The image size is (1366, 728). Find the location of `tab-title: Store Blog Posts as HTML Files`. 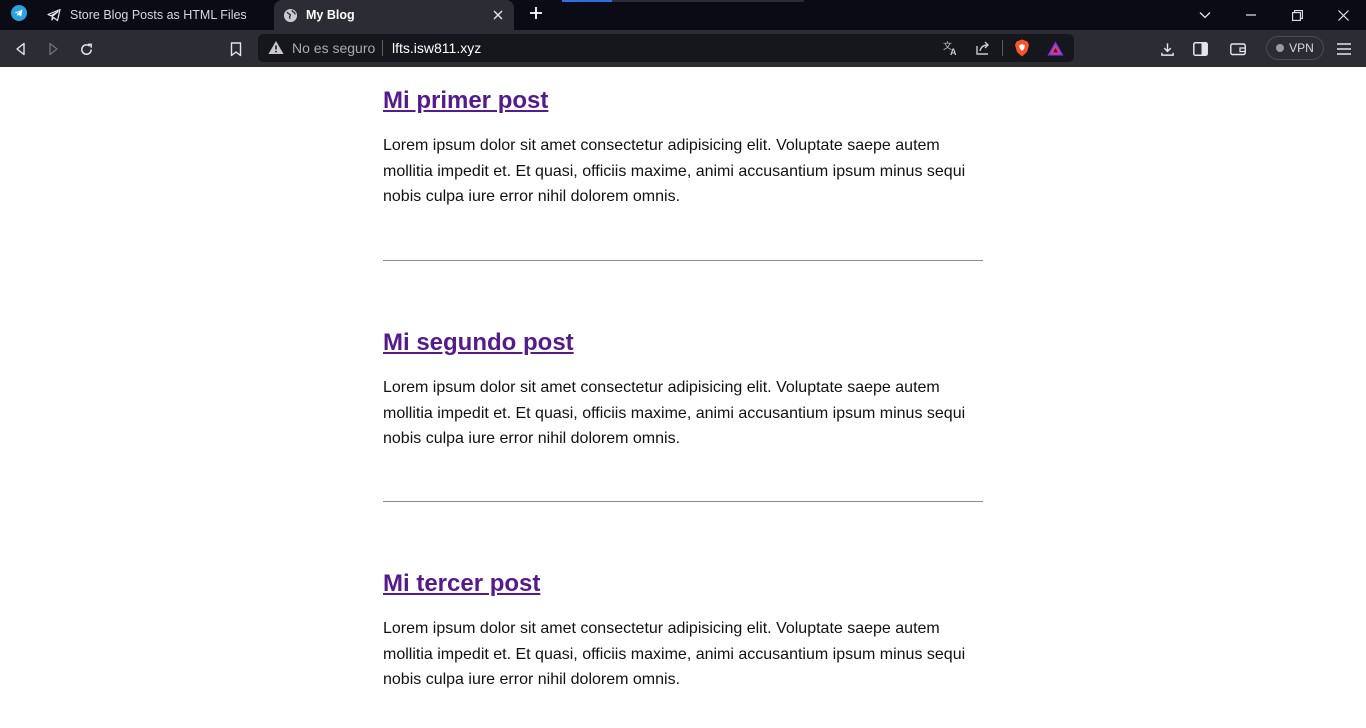

tab-title: Store Blog Posts as HTML Files is located at coordinates (158, 15).